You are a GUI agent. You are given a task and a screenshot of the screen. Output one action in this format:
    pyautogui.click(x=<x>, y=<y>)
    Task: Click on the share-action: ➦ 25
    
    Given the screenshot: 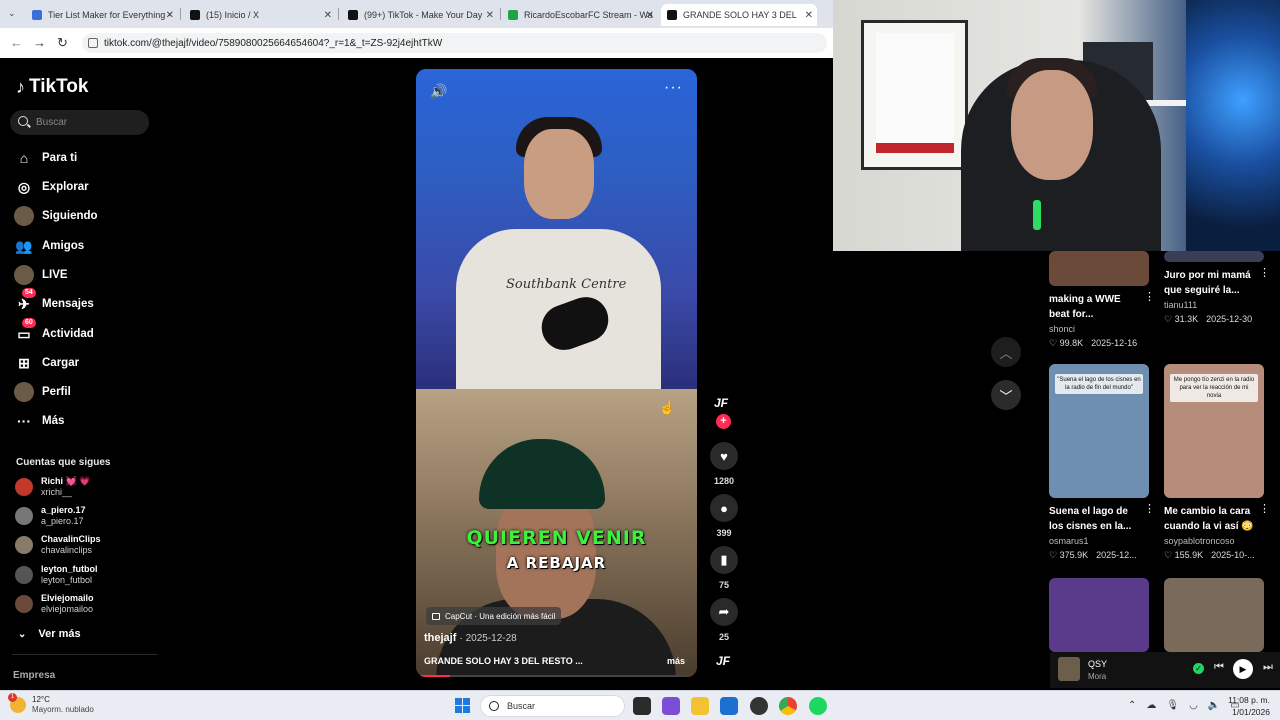 What is the action you would take?
    pyautogui.click(x=724, y=620)
    